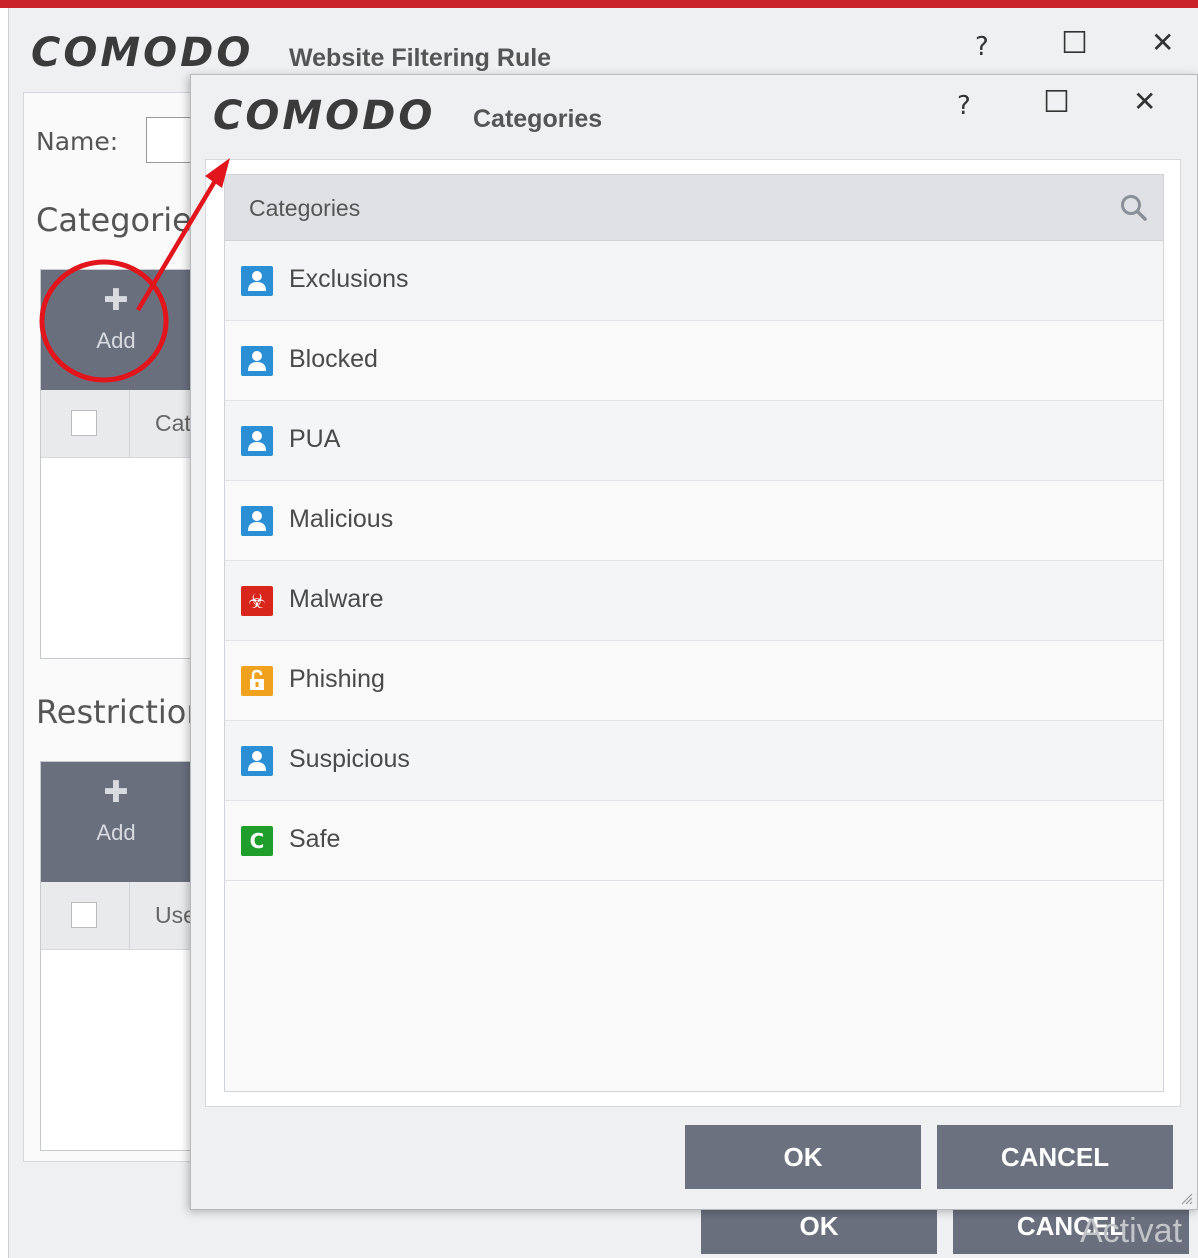  I want to click on cancel-button: CANCEL, so click(1055, 1157).